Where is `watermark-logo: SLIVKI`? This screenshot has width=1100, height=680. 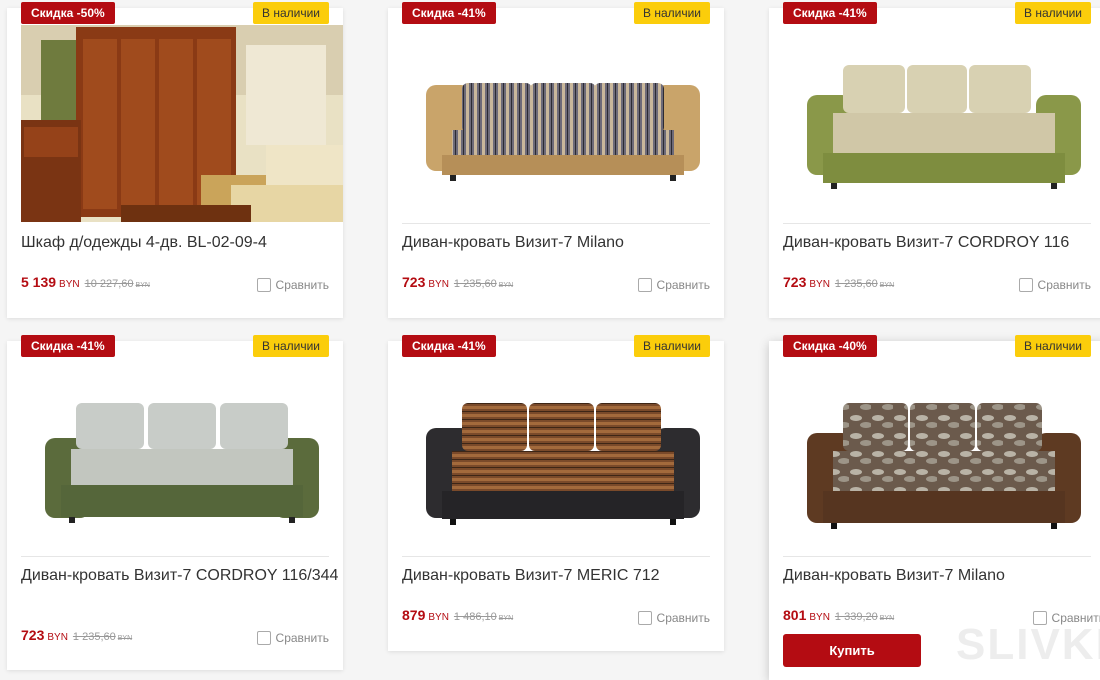
watermark-logo: SLIVKI is located at coordinates (1028, 644).